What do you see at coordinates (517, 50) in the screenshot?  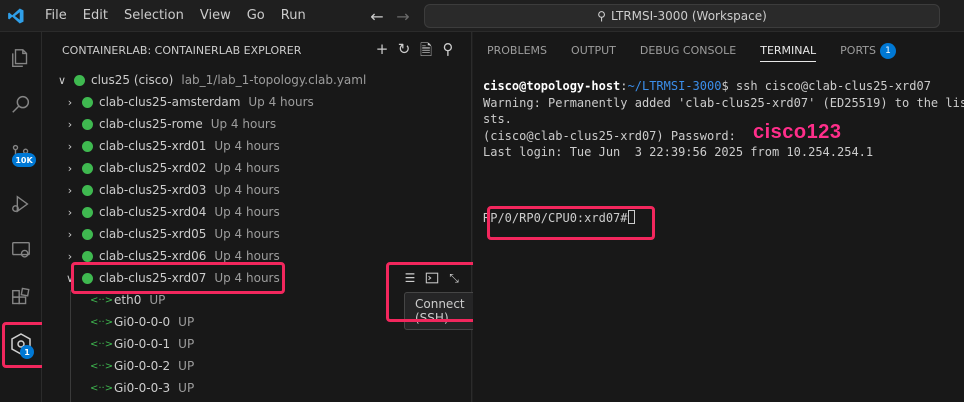 I see `tab-problems: PROBLEMS` at bounding box center [517, 50].